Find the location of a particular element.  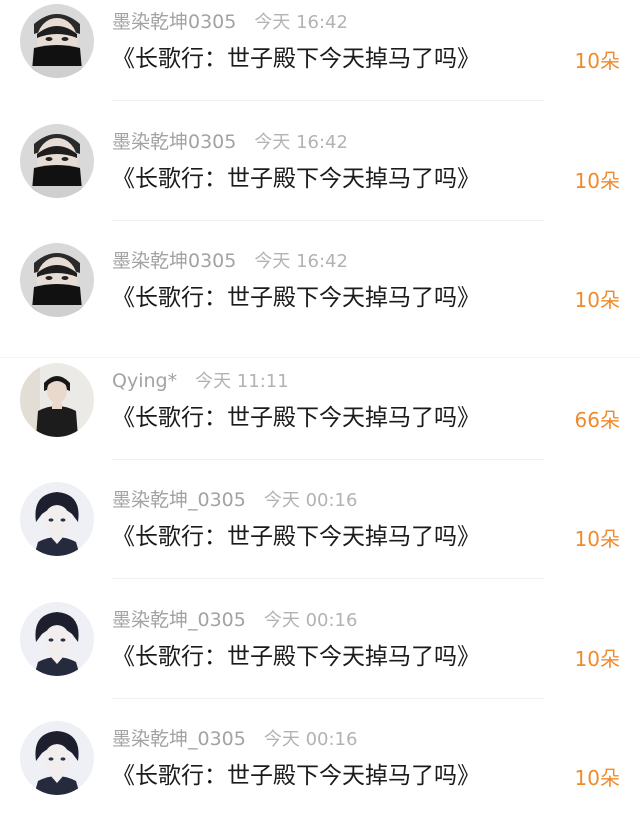

comment-row: Qying* 今天 11:11 《长歌行：世子殿下今天掉马了吗》 66朵 is located at coordinates (320, 418).